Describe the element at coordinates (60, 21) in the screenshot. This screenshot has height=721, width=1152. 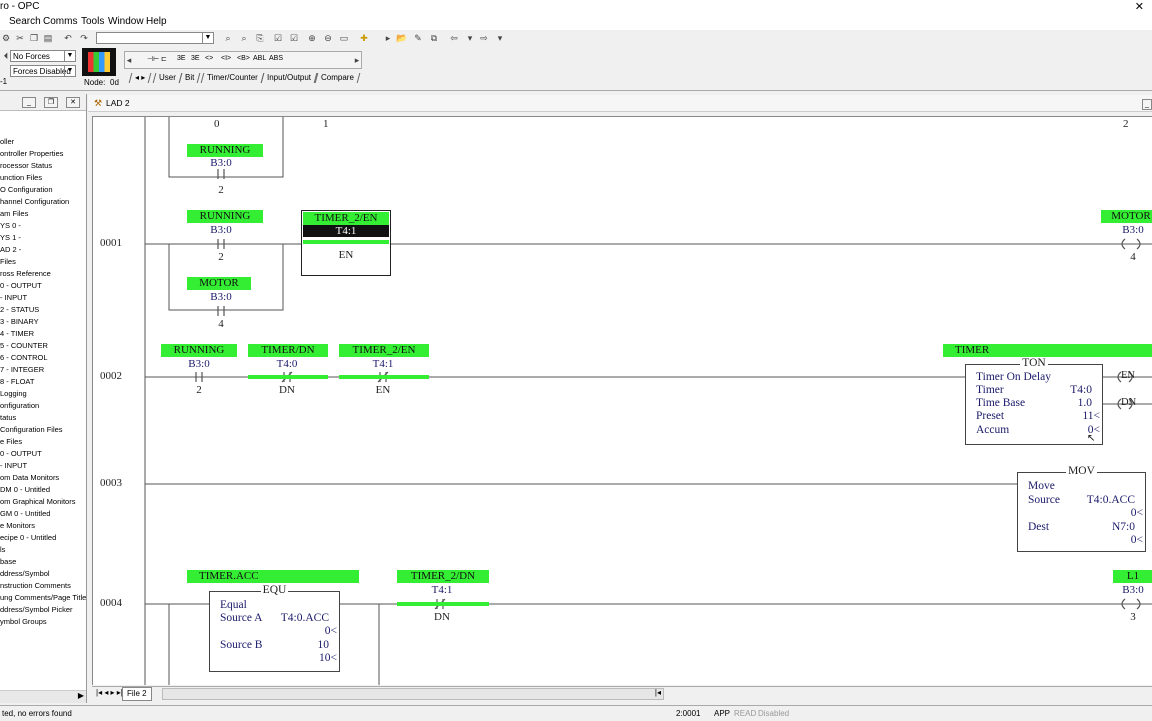
I see `menu-comms: Comms` at that location.